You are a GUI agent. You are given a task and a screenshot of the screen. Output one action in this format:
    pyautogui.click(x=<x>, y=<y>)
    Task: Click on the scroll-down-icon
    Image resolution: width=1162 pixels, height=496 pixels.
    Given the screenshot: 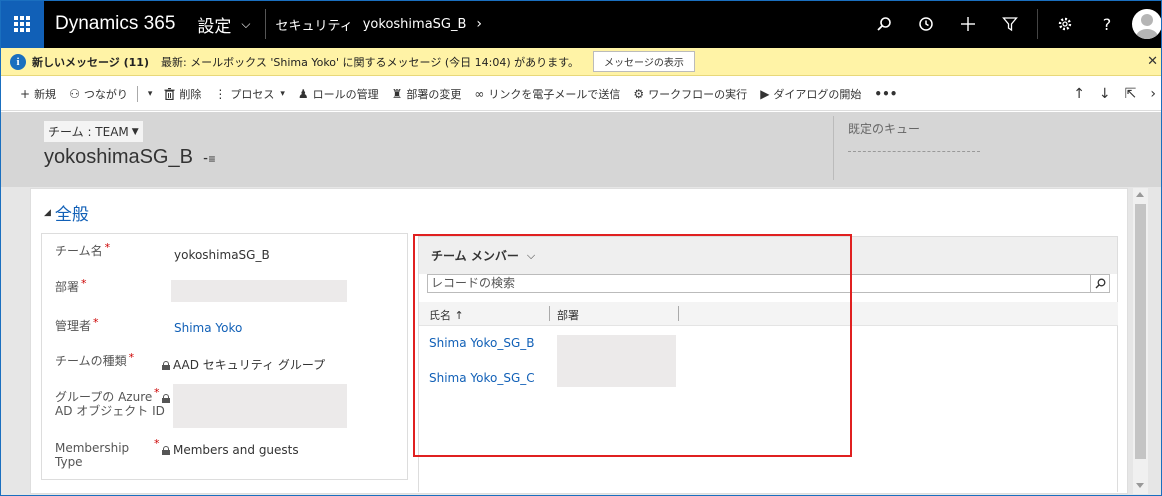 What is the action you would take?
    pyautogui.click(x=1140, y=485)
    